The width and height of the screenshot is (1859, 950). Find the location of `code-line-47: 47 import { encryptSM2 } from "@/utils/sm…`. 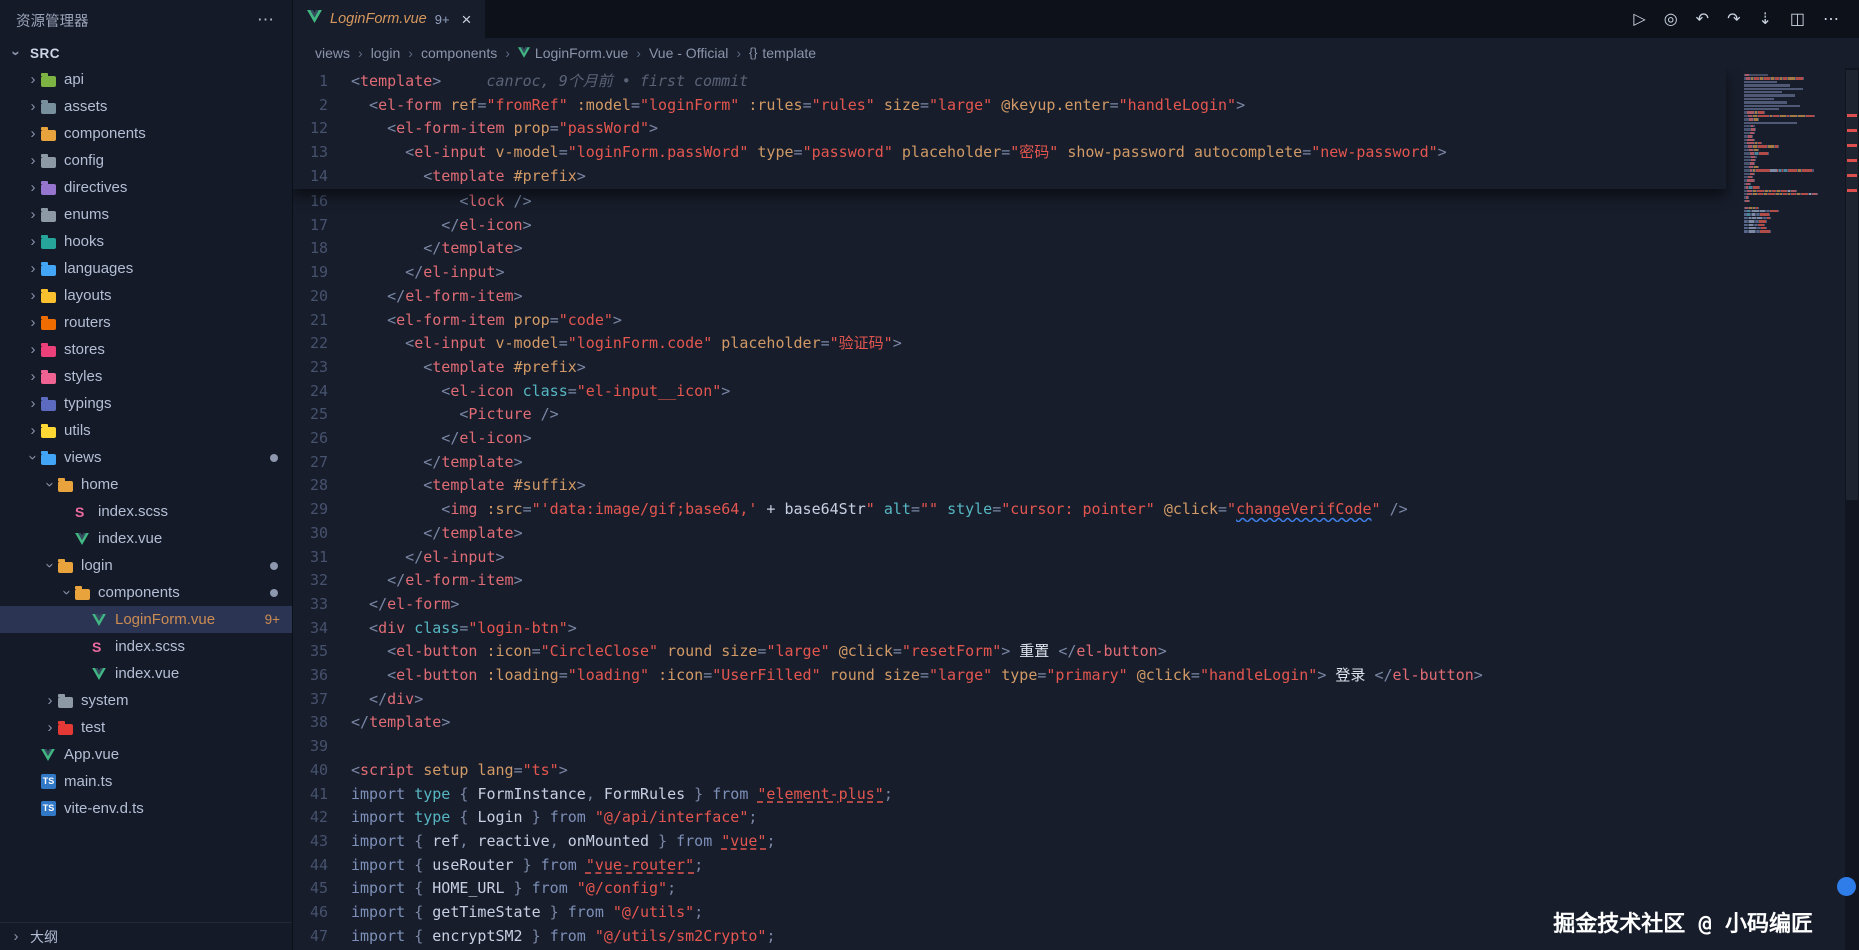

code-line-47: 47 import { encryptSM2 } from "@/utils/sm… is located at coordinates (1009, 937).